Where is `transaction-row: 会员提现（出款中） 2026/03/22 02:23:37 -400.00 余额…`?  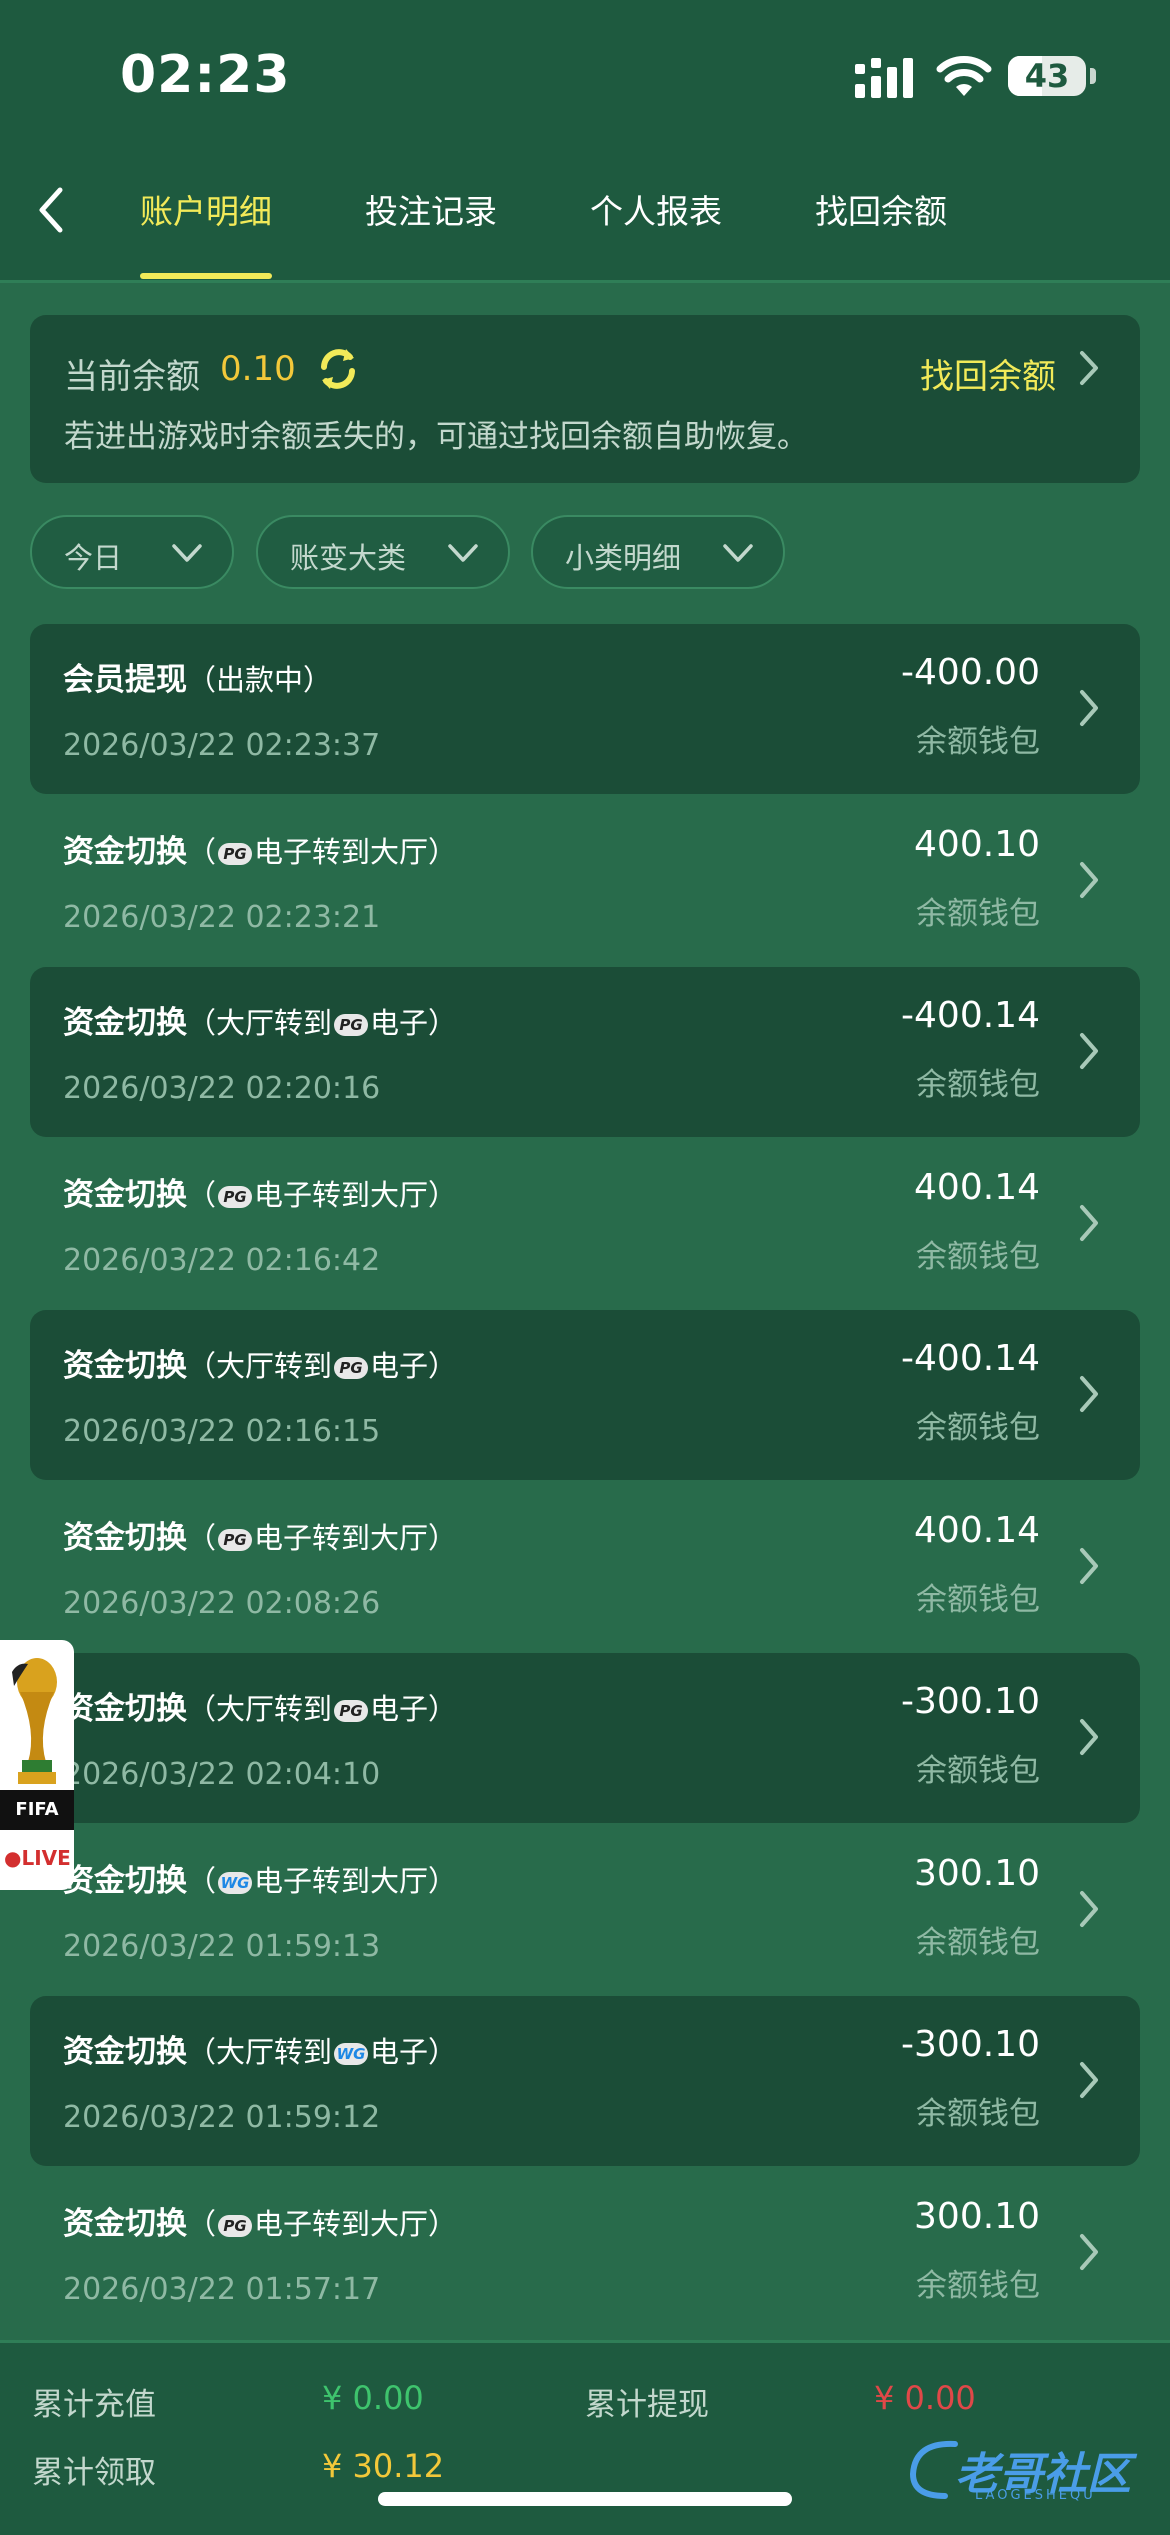 transaction-row: 会员提现（出款中） 2026/03/22 02:23:37 -400.00 余额… is located at coordinates (585, 709).